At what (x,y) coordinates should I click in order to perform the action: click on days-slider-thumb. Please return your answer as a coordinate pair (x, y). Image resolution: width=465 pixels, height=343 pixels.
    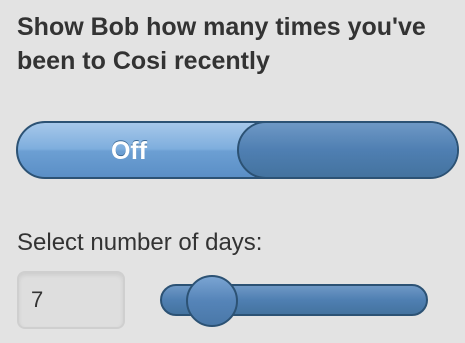
    Looking at the image, I should click on (212, 301).